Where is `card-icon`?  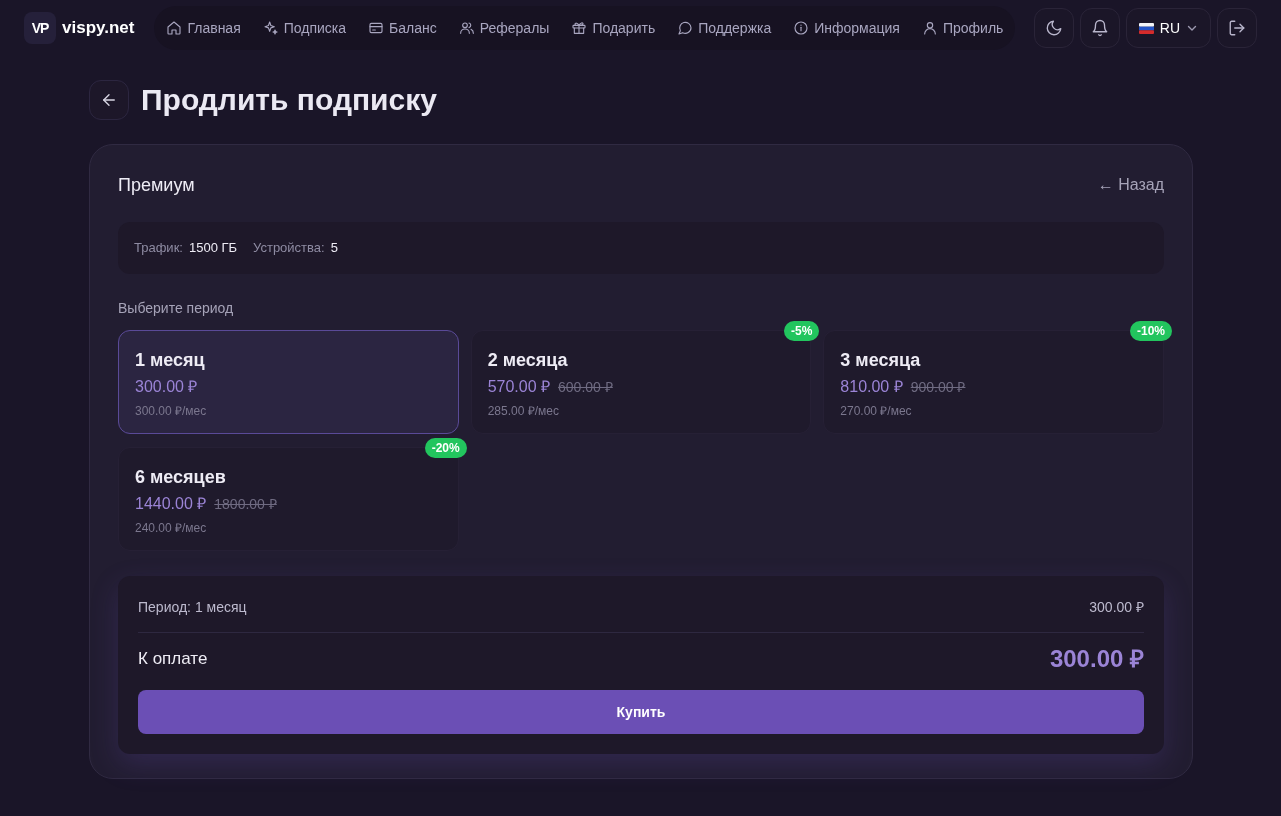
card-icon is located at coordinates (376, 28).